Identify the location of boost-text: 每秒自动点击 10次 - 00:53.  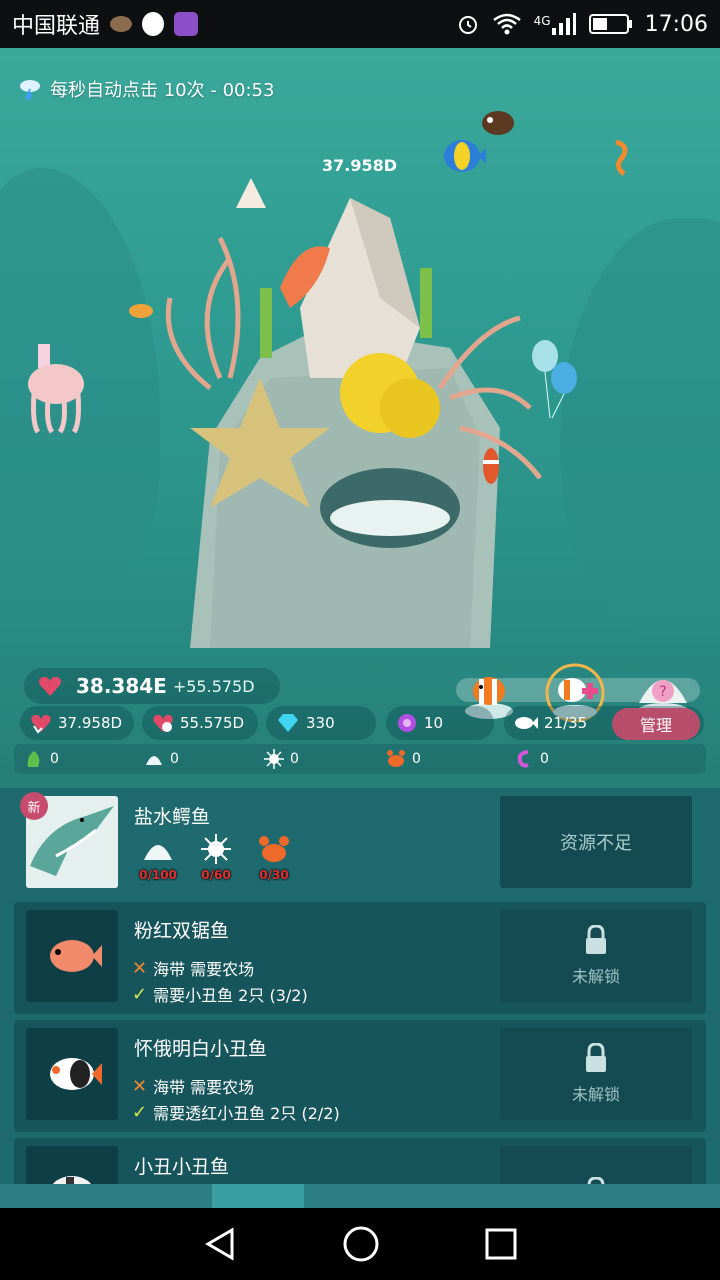
(162, 90).